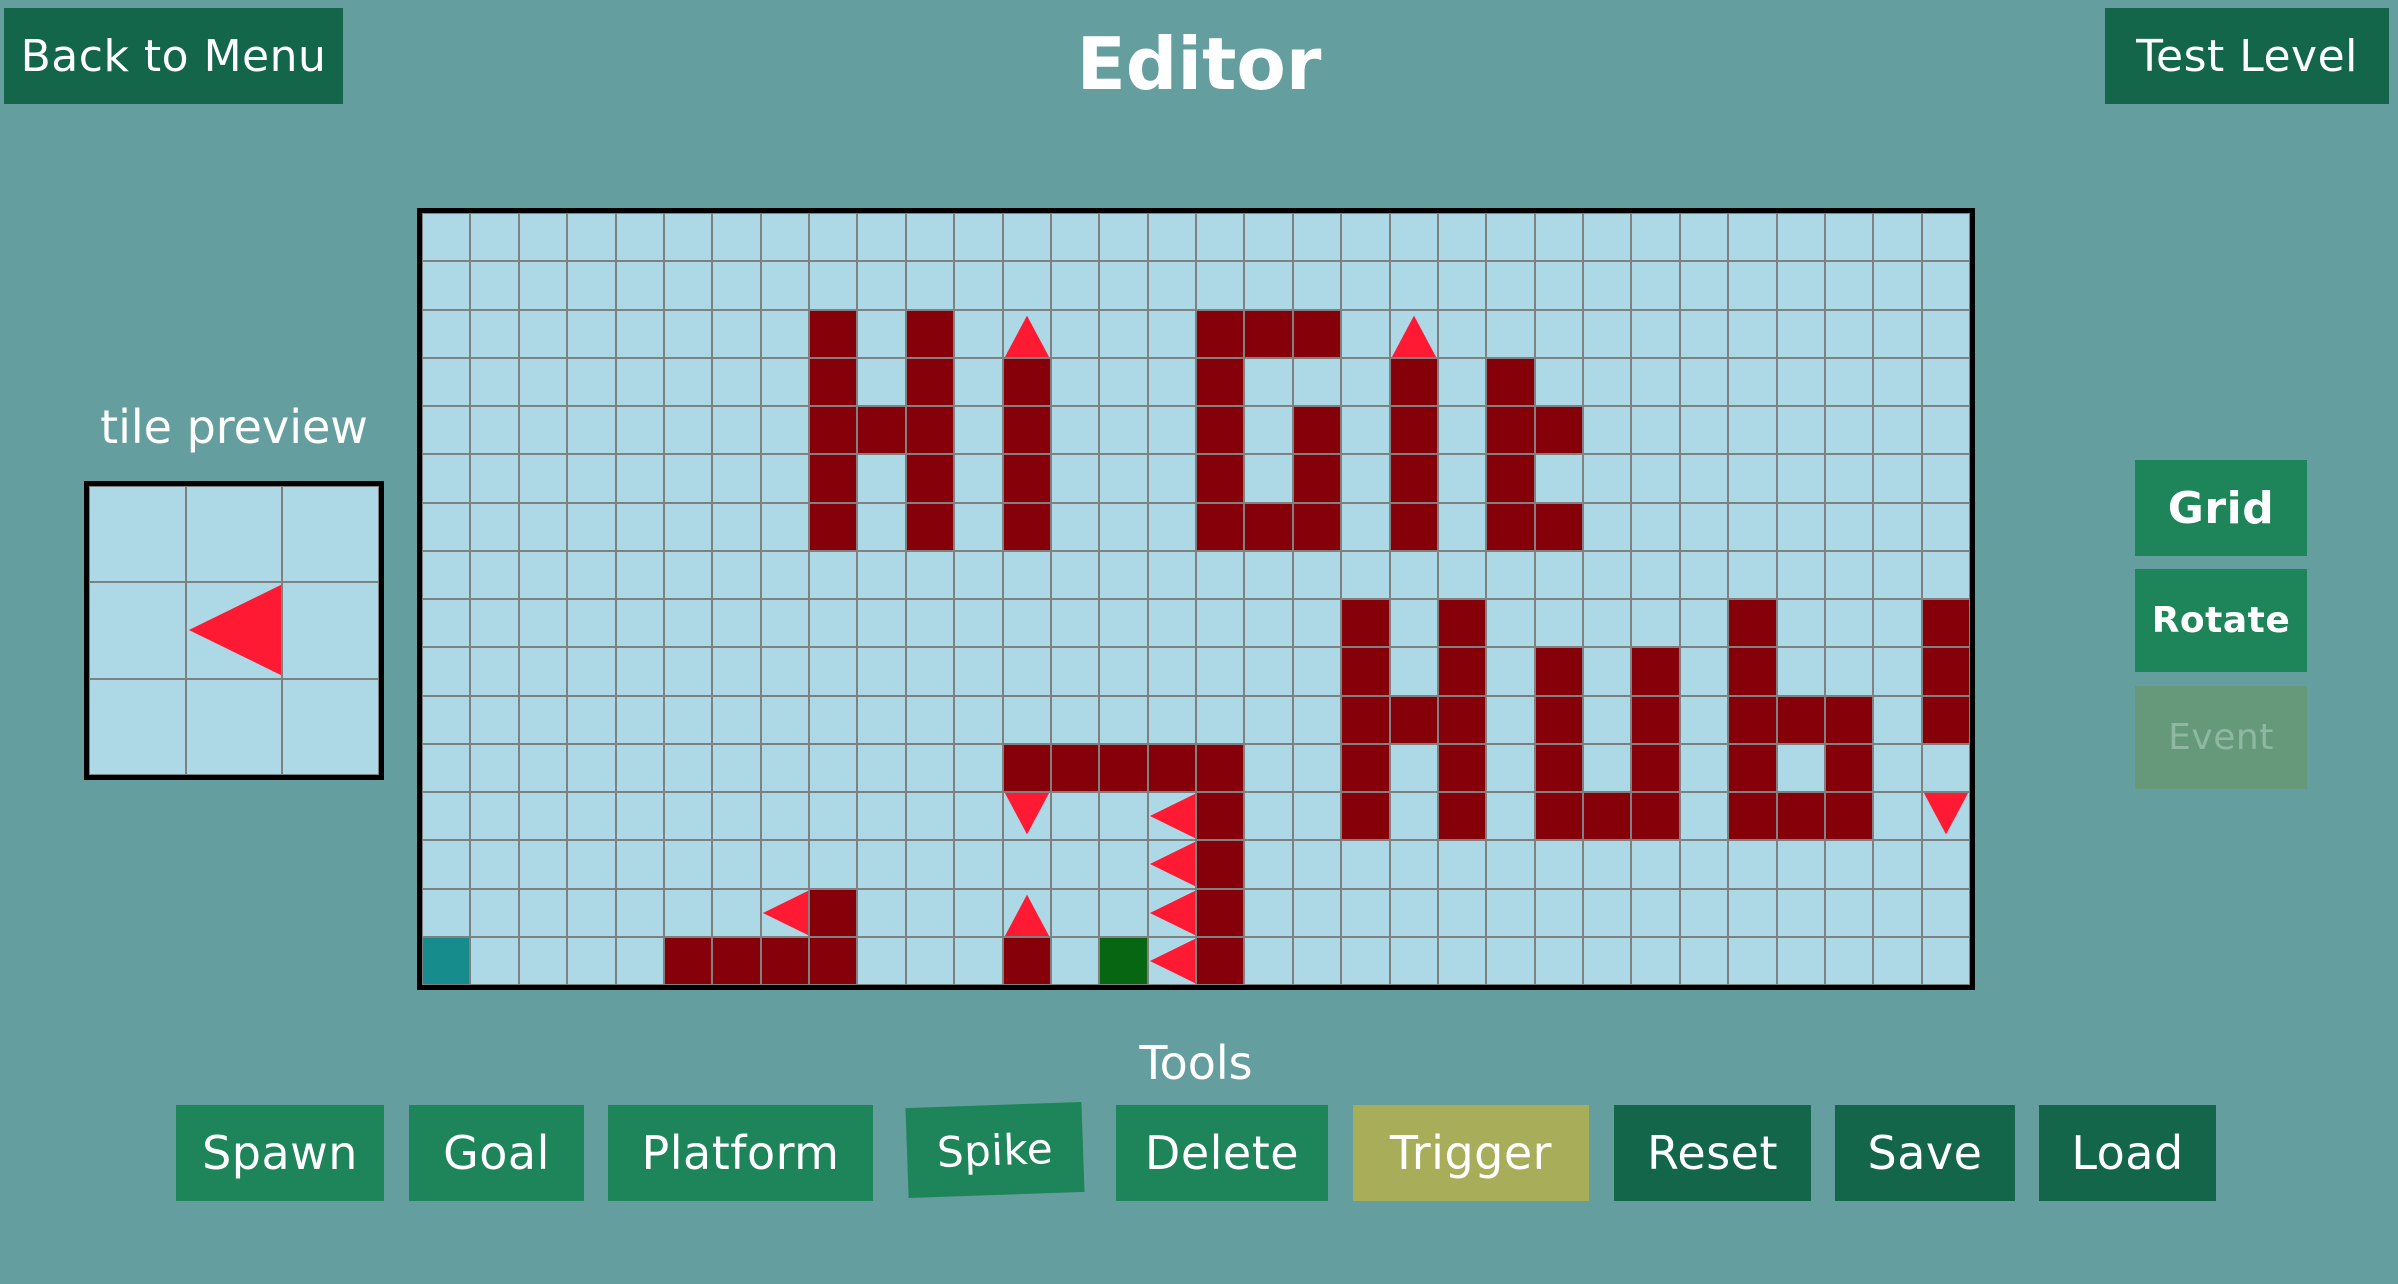 This screenshot has width=2398, height=1284. What do you see at coordinates (496, 1153) in the screenshot?
I see `tool-goal-button: Goal` at bounding box center [496, 1153].